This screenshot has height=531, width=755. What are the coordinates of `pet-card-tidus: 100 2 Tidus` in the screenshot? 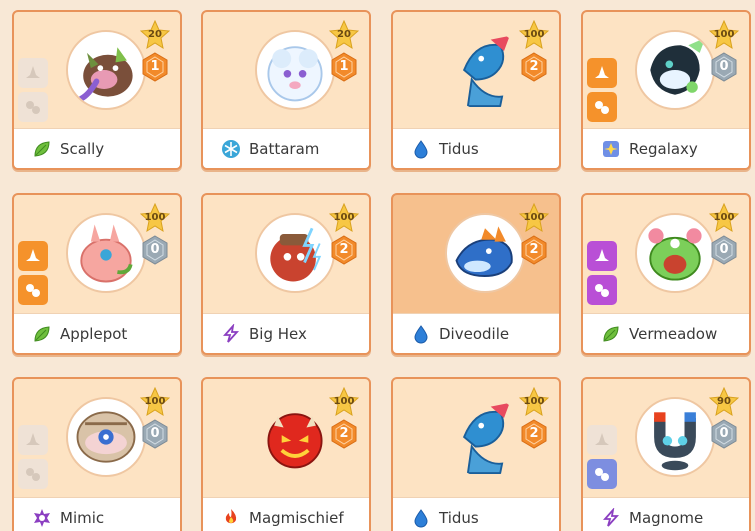 It's located at (476, 90).